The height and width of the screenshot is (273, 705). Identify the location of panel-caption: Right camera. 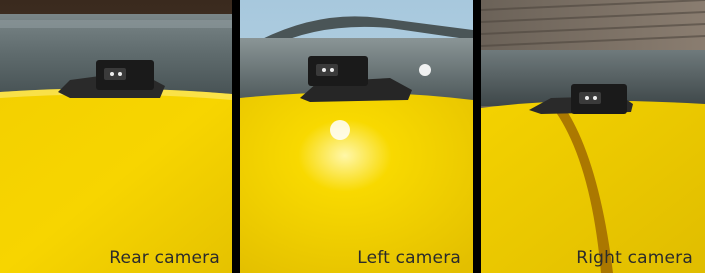
(634, 258).